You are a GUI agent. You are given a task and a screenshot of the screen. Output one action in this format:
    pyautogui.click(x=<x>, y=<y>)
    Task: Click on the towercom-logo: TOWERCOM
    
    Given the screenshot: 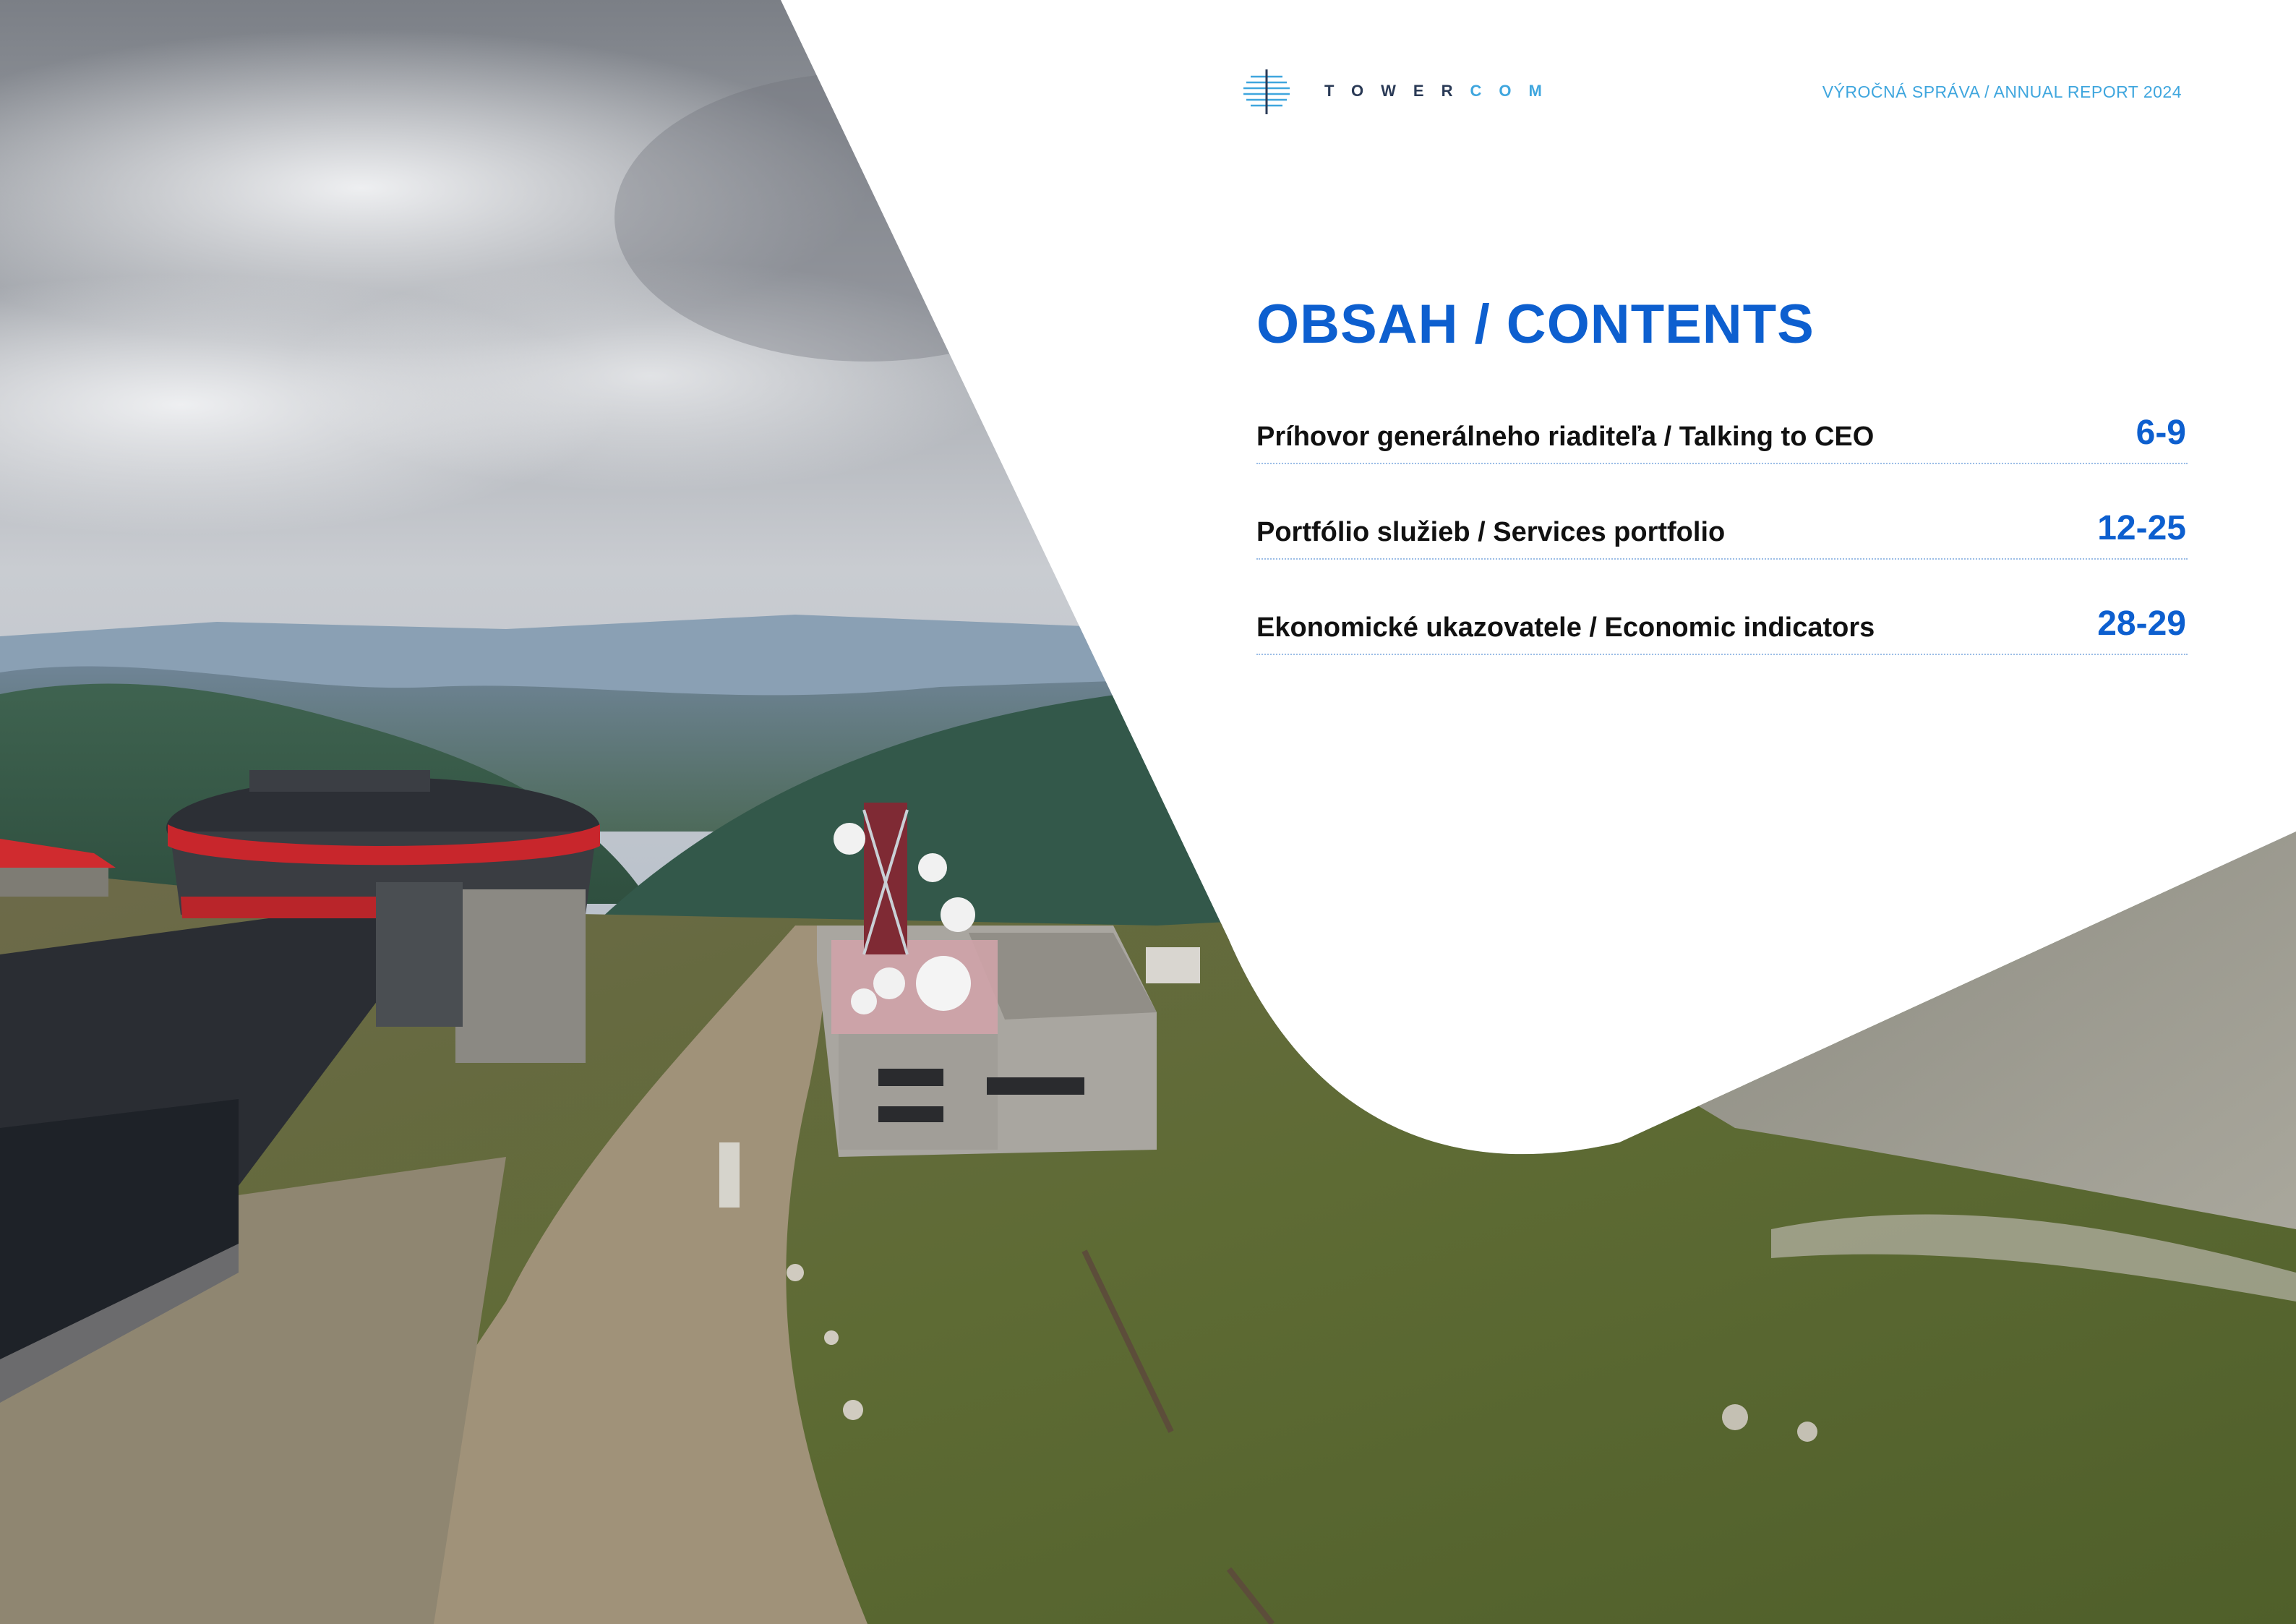 What is the action you would take?
    pyautogui.click(x=1400, y=91)
    